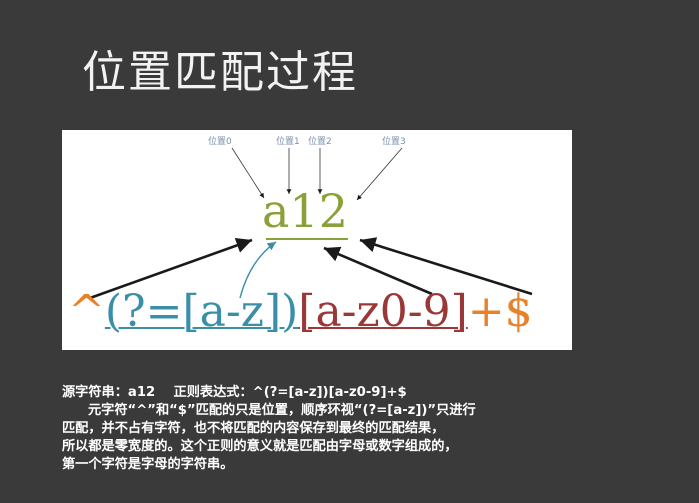  Describe the element at coordinates (486, 311) in the screenshot. I see `regex-plus: +` at that location.